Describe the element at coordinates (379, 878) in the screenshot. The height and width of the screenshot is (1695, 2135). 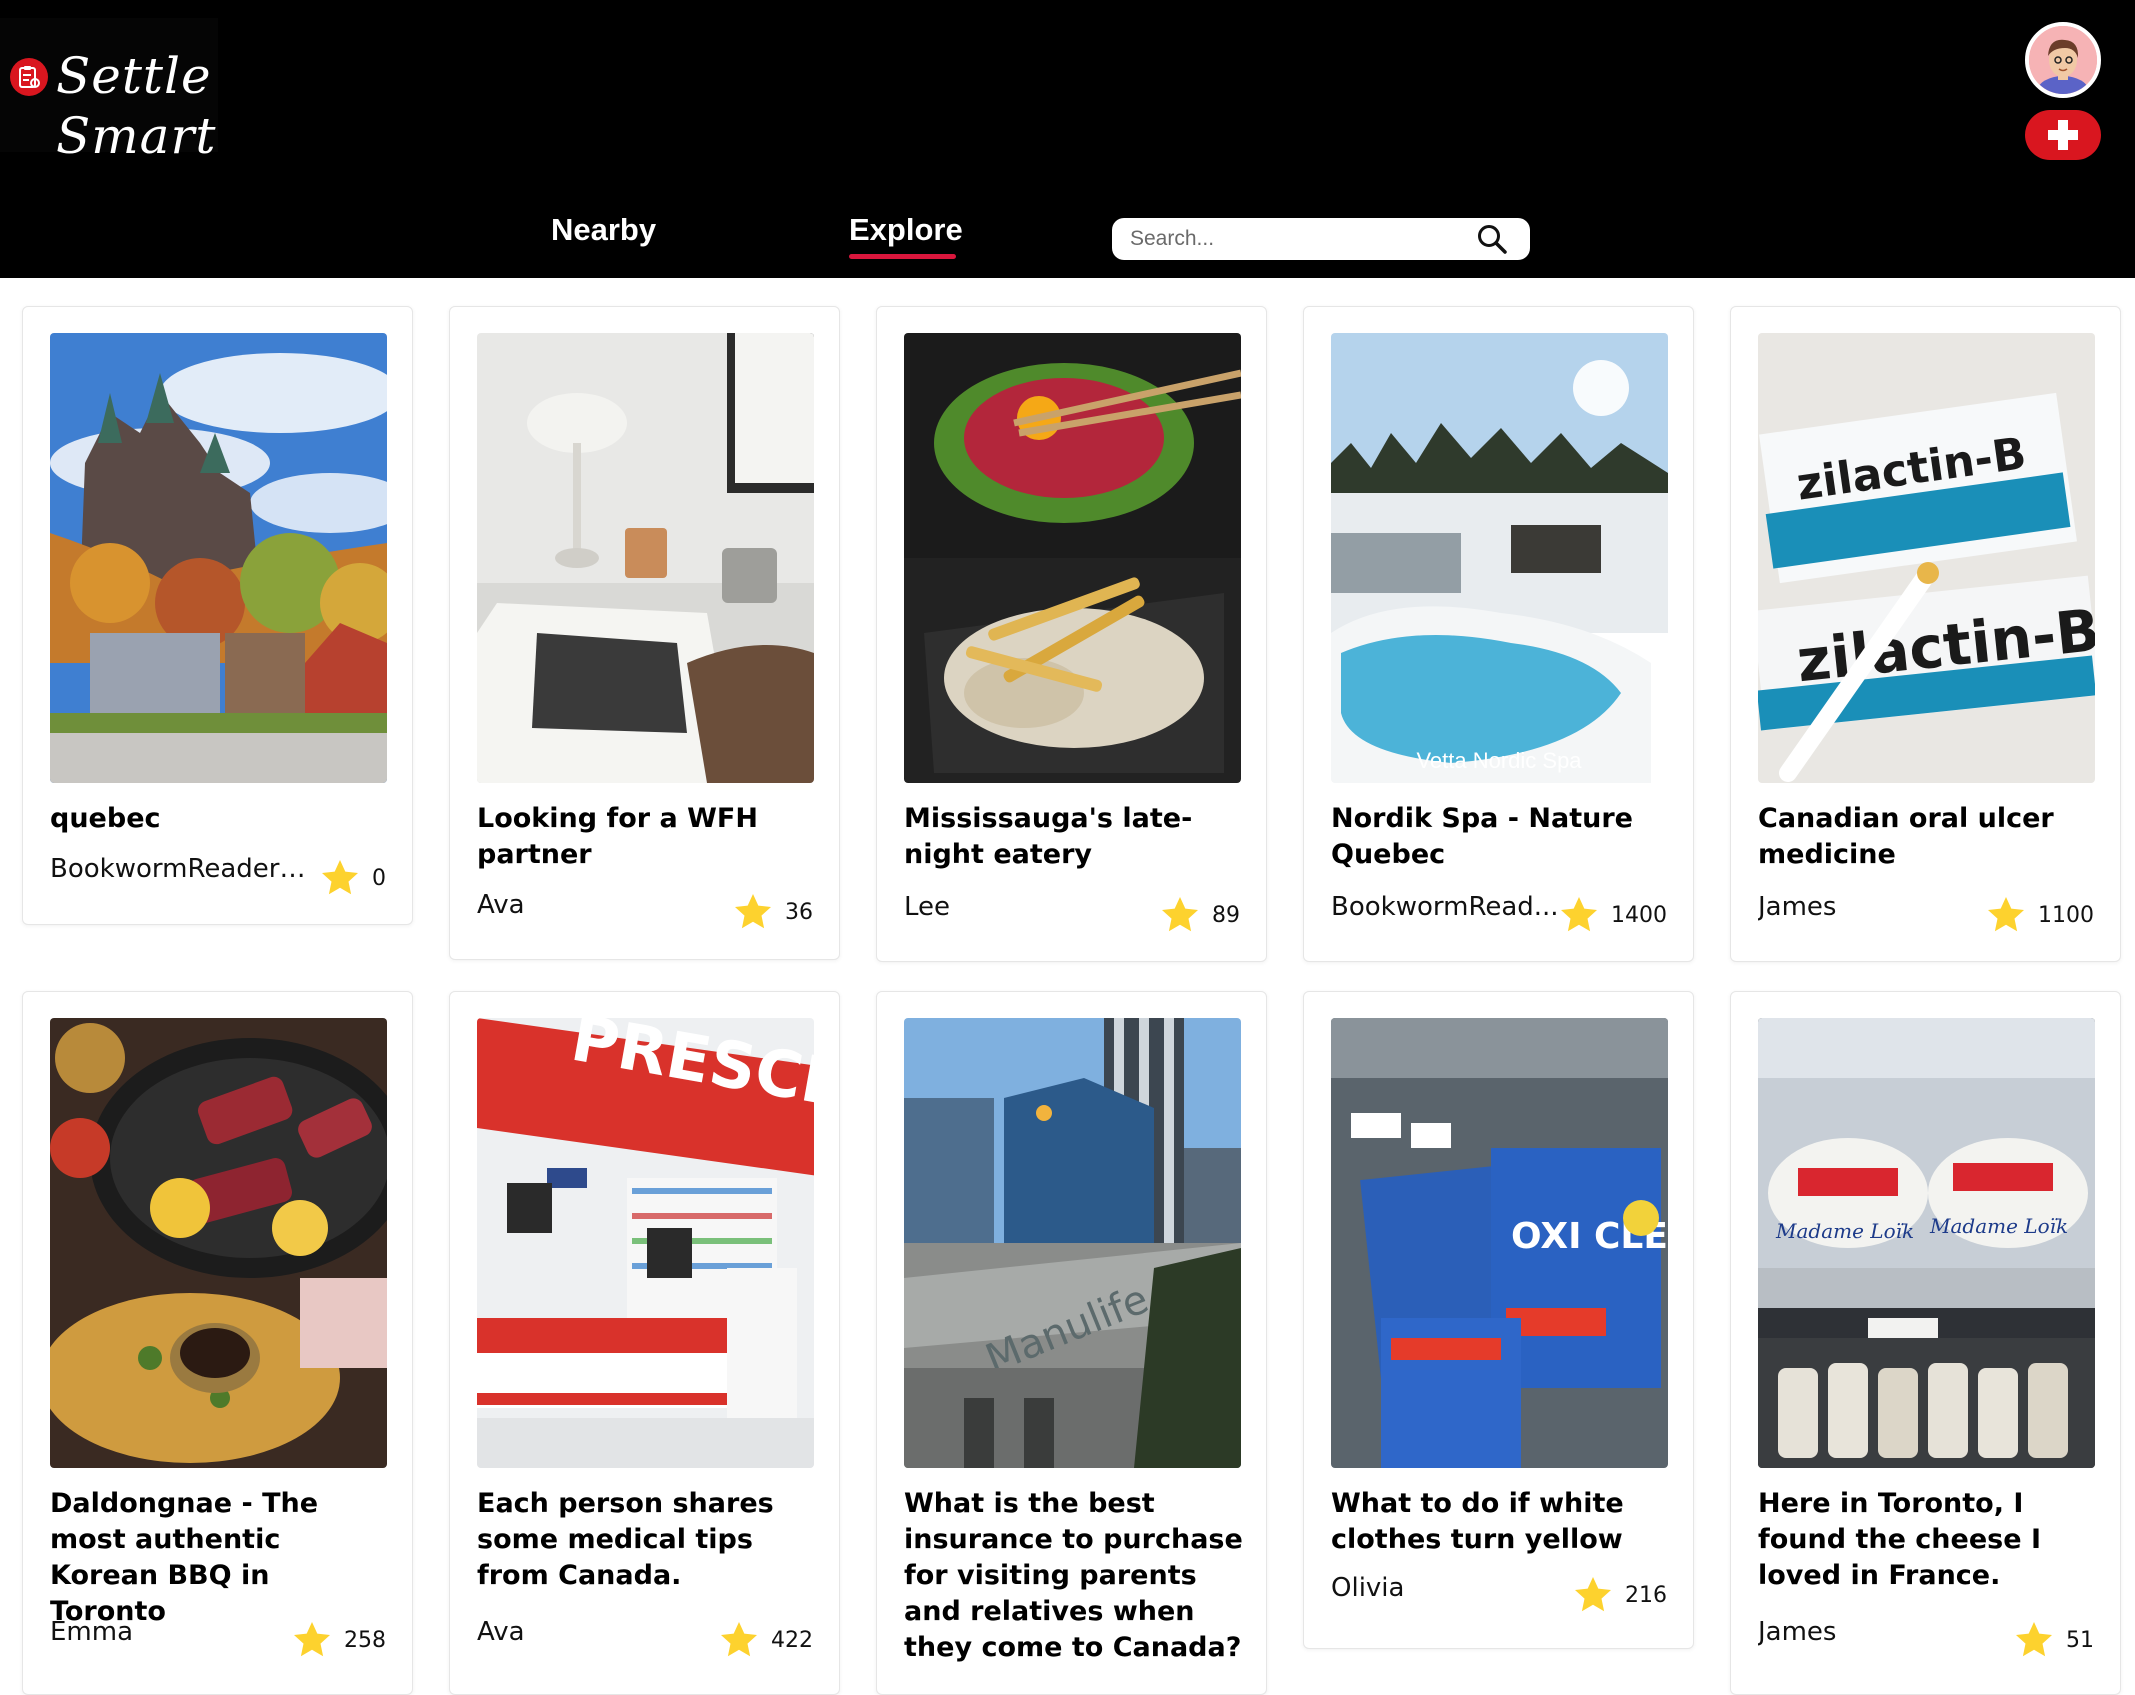
I see `like-count: 0` at that location.